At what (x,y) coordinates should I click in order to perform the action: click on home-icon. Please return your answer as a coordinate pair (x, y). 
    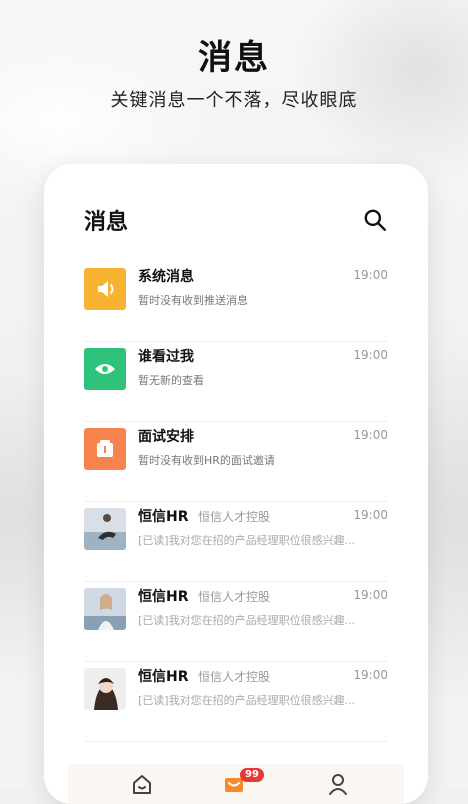
    Looking at the image, I should click on (142, 784).